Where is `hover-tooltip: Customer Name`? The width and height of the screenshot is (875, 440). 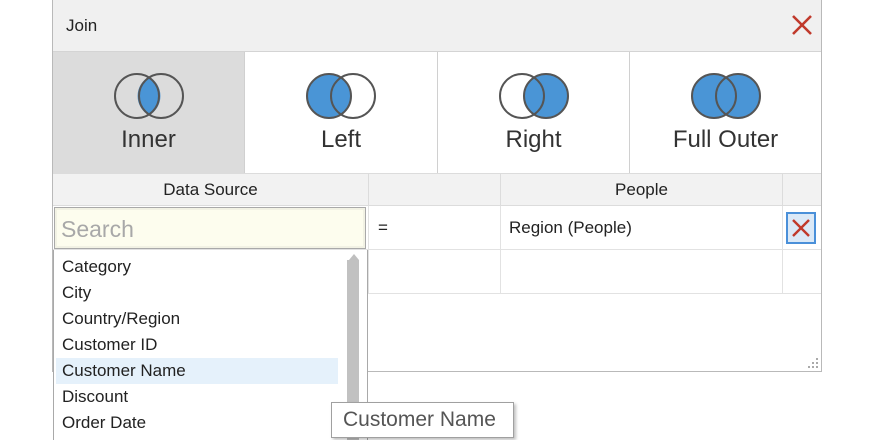
hover-tooltip: Customer Name is located at coordinates (422, 420).